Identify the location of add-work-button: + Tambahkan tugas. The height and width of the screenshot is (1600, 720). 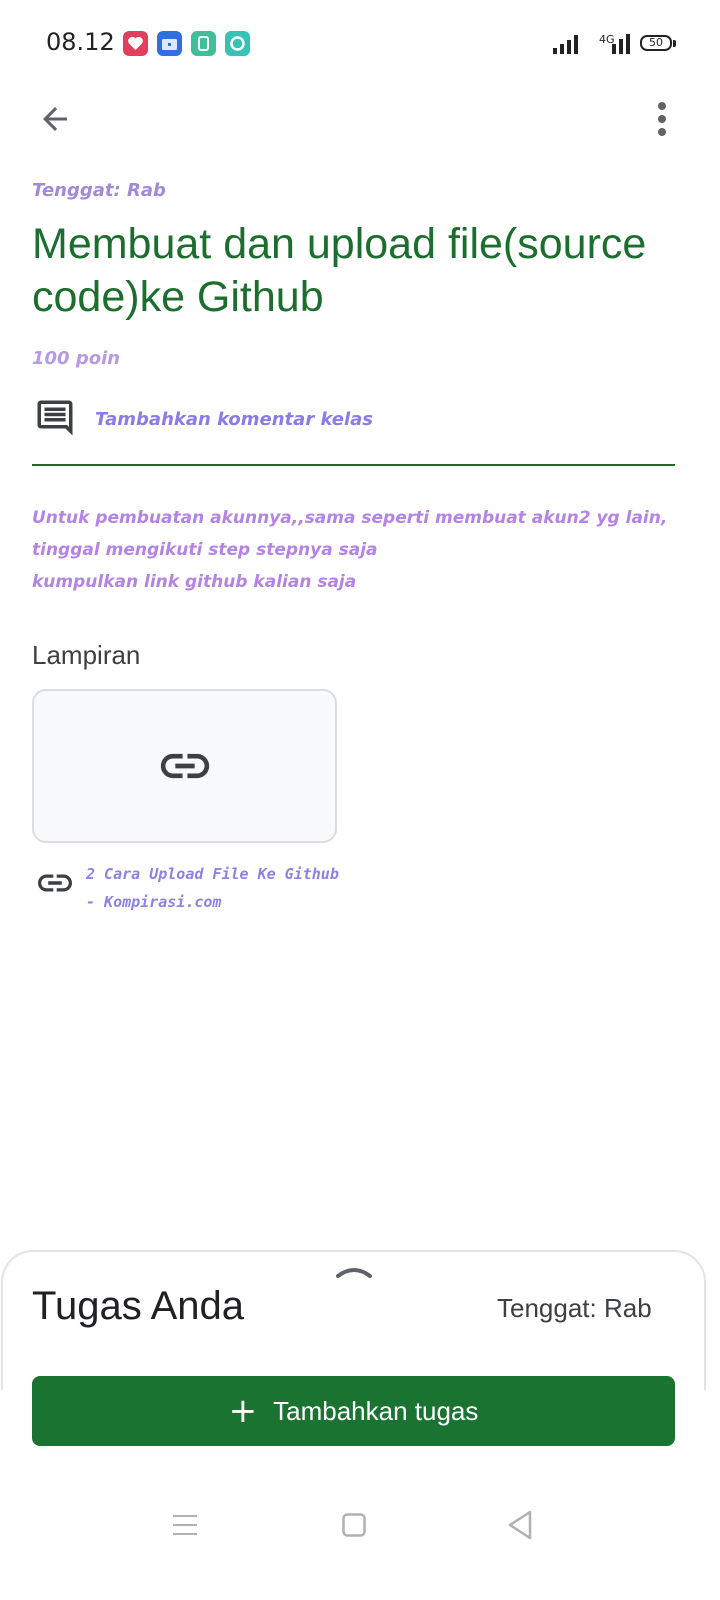
(353, 1411).